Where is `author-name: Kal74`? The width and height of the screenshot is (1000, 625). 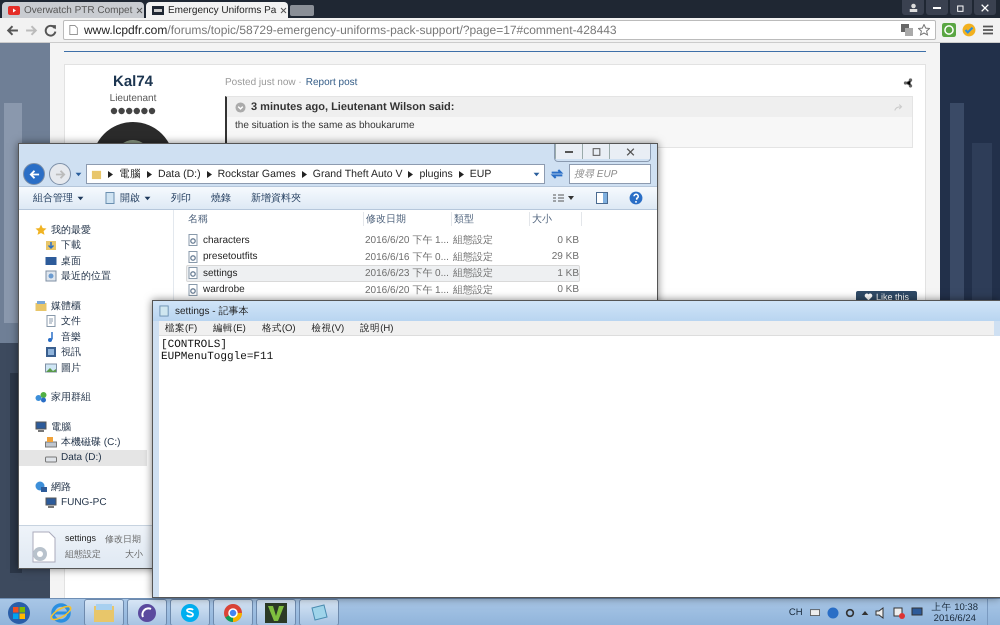
author-name: Kal74 is located at coordinates (133, 81).